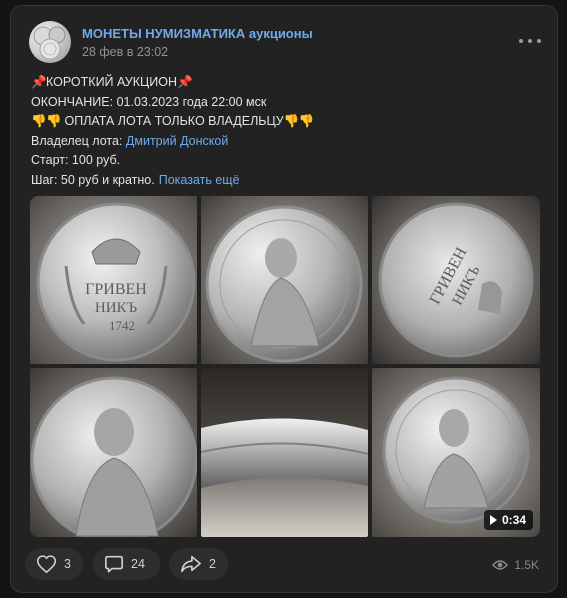 The height and width of the screenshot is (598, 567). Describe the element at coordinates (177, 141) in the screenshot. I see `owner-link: Дмитрий Донской` at that location.